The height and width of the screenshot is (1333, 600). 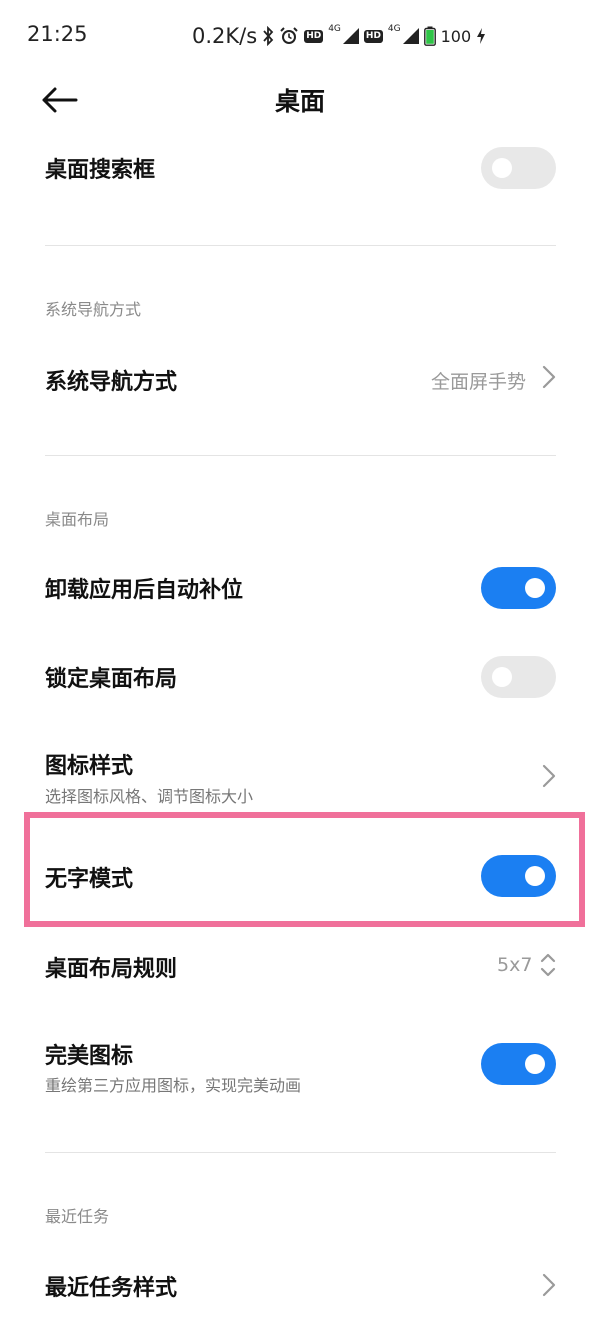 I want to click on network-type-1: 4G, so click(x=334, y=29).